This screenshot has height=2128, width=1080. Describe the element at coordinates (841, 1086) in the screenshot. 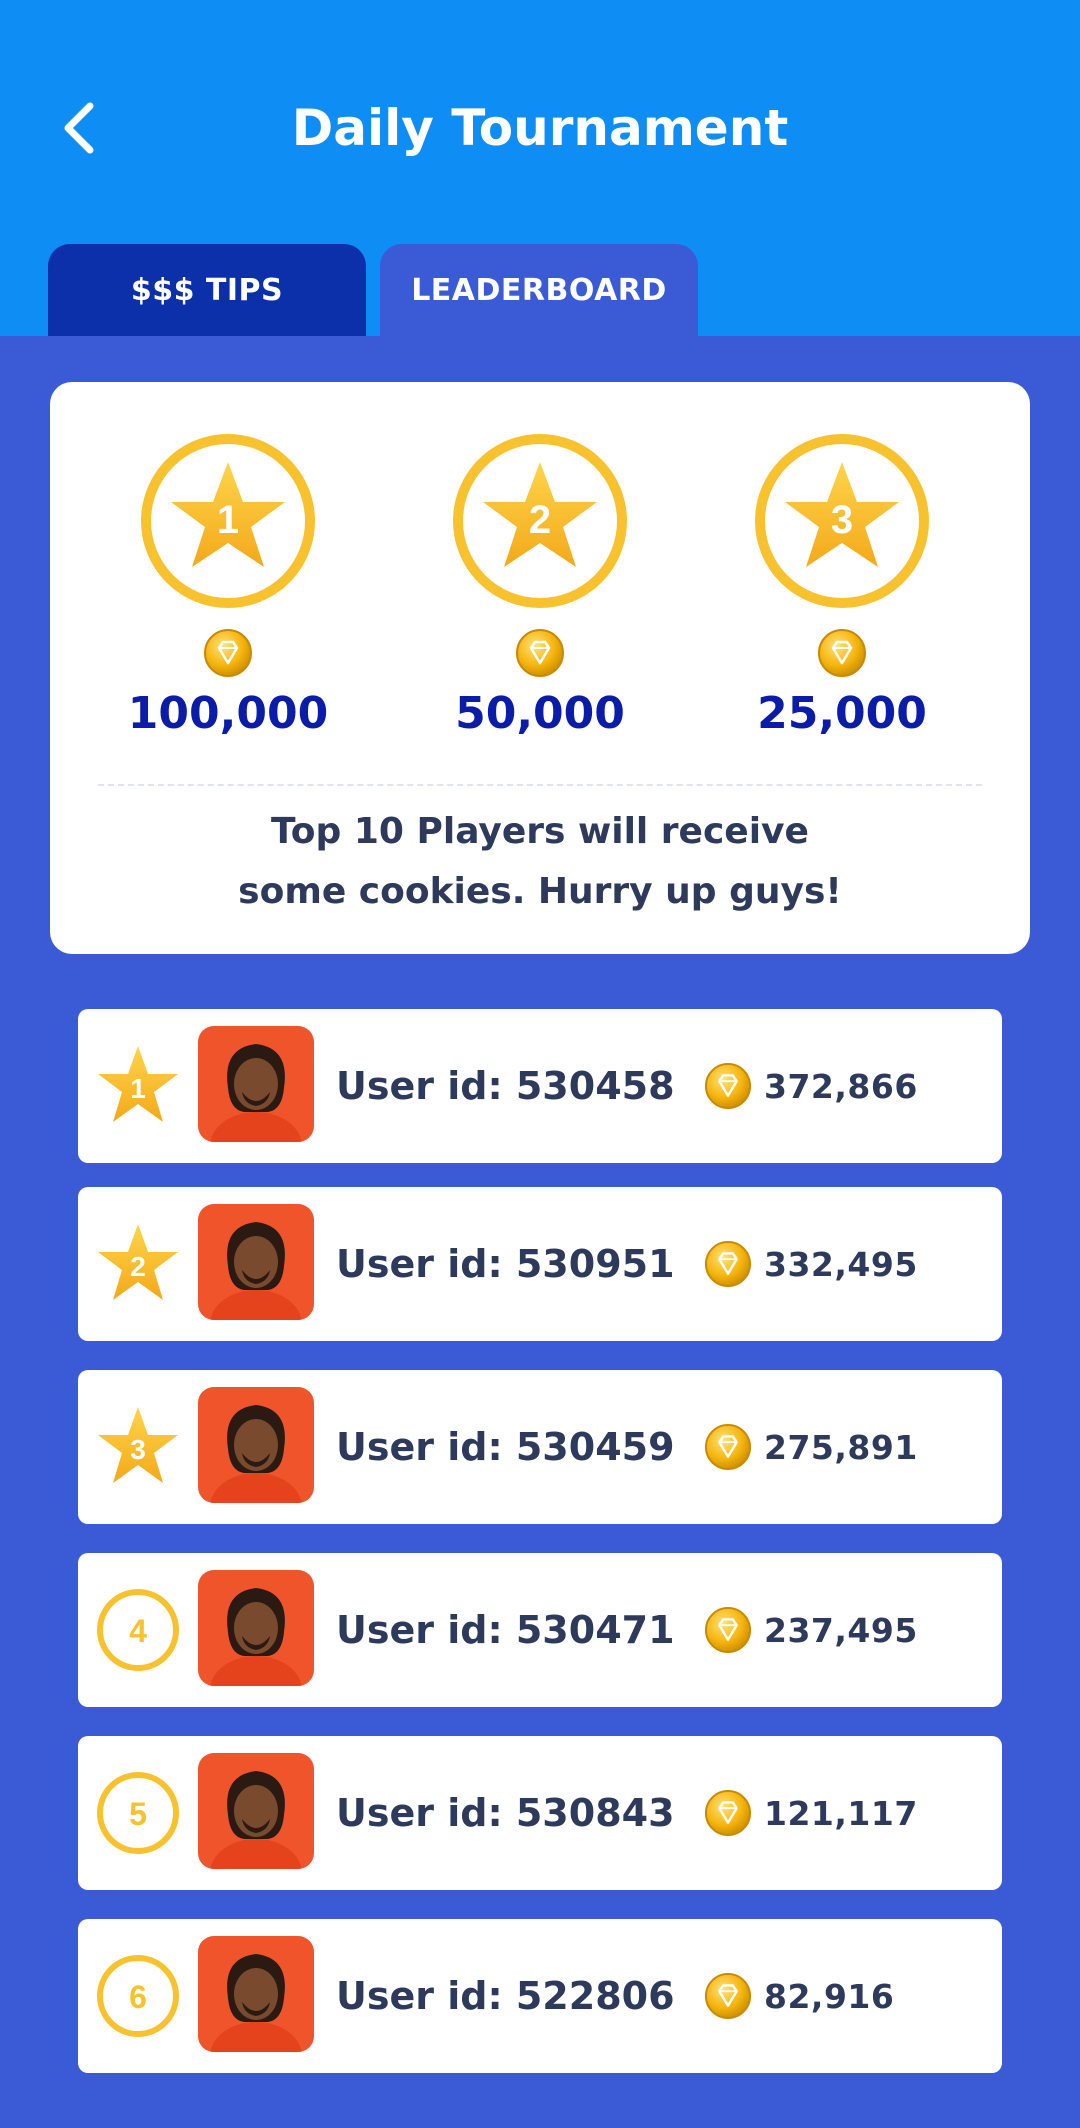

I see `score: 372,866` at that location.